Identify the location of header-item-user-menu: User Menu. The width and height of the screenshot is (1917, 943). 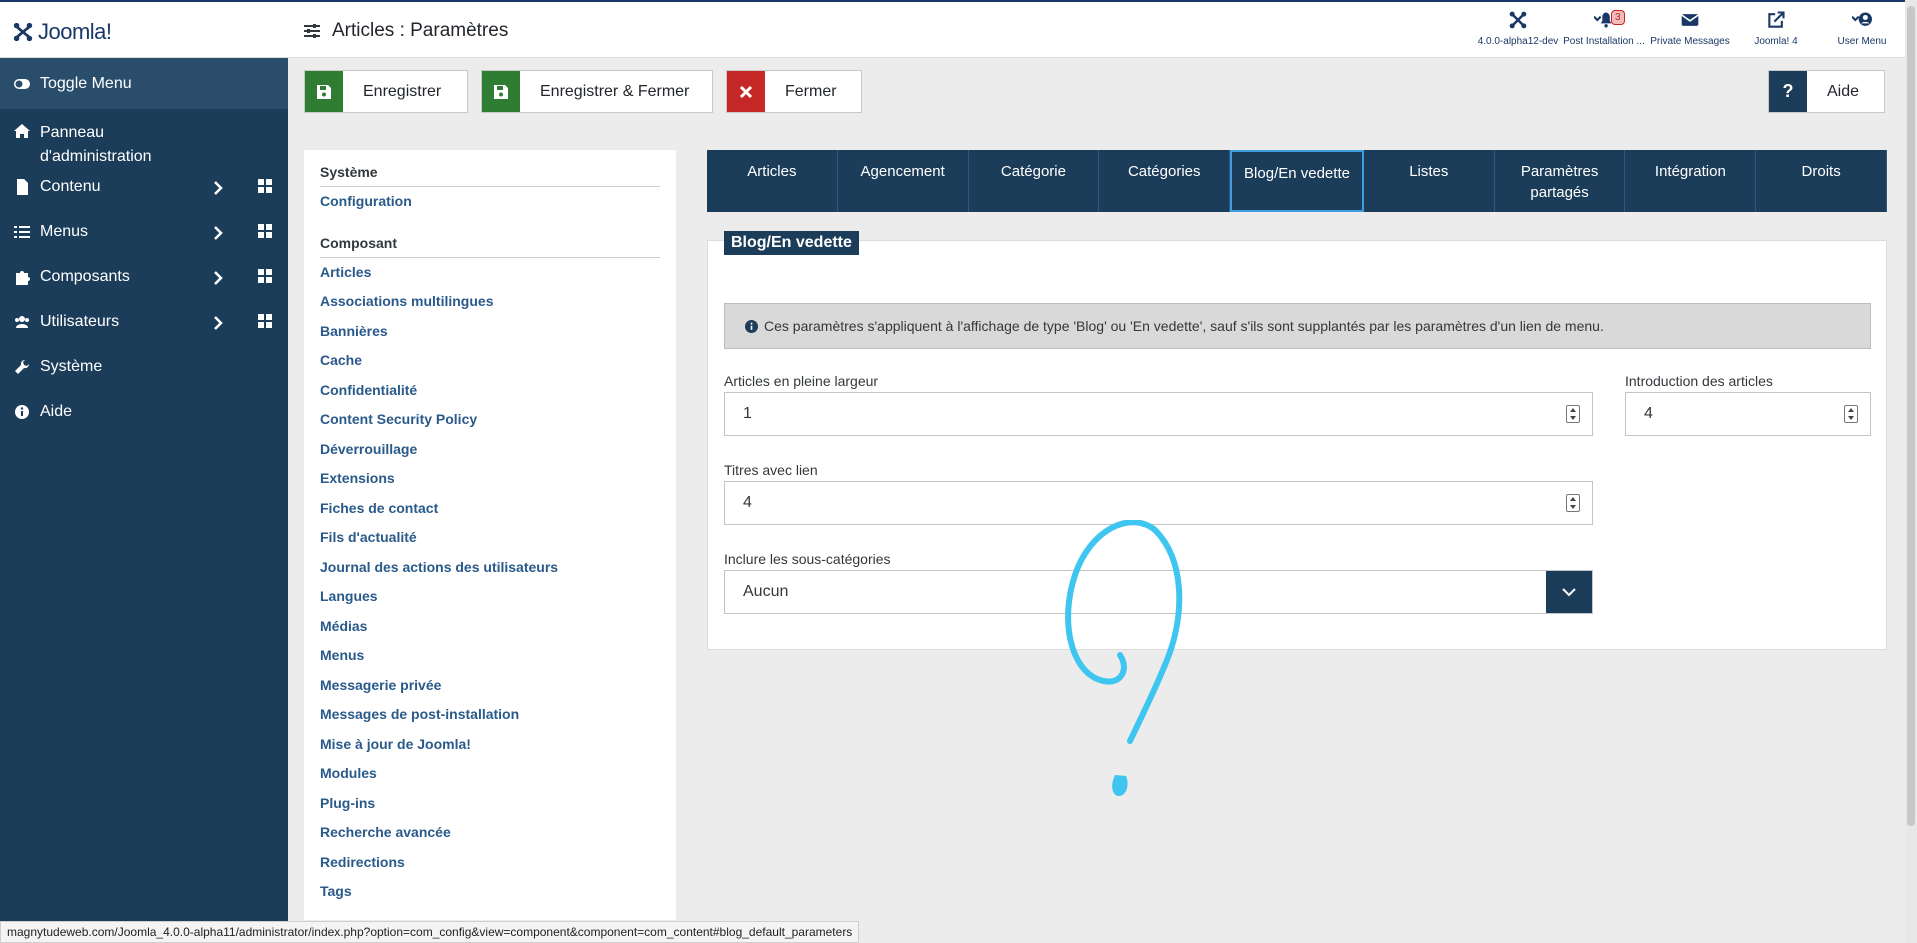
(1862, 32).